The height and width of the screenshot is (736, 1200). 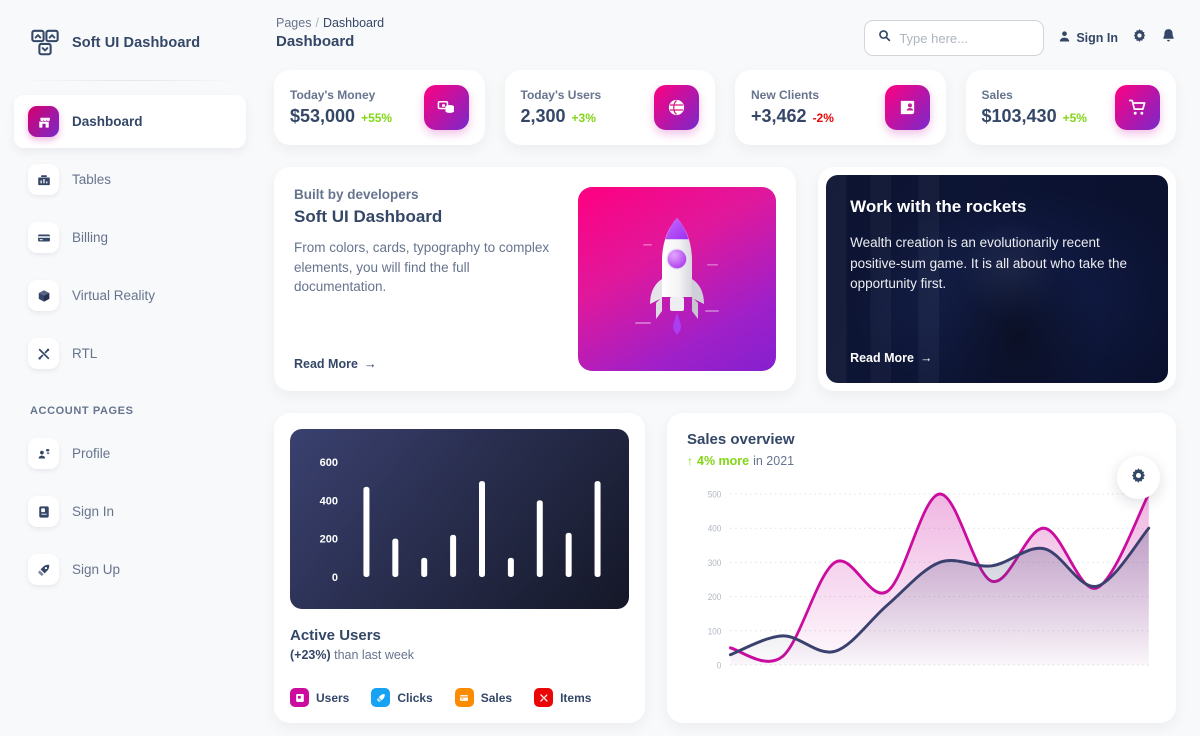 I want to click on stat-label: Sales, so click(x=997, y=95).